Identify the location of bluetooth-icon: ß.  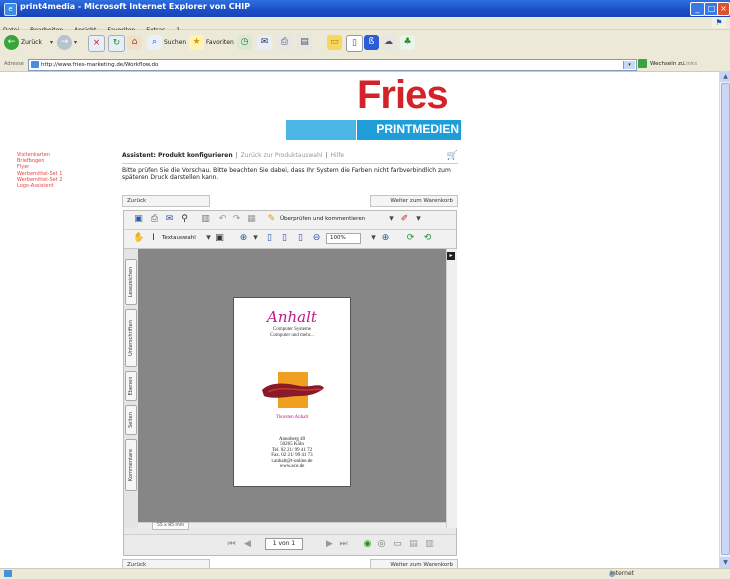
(371, 42).